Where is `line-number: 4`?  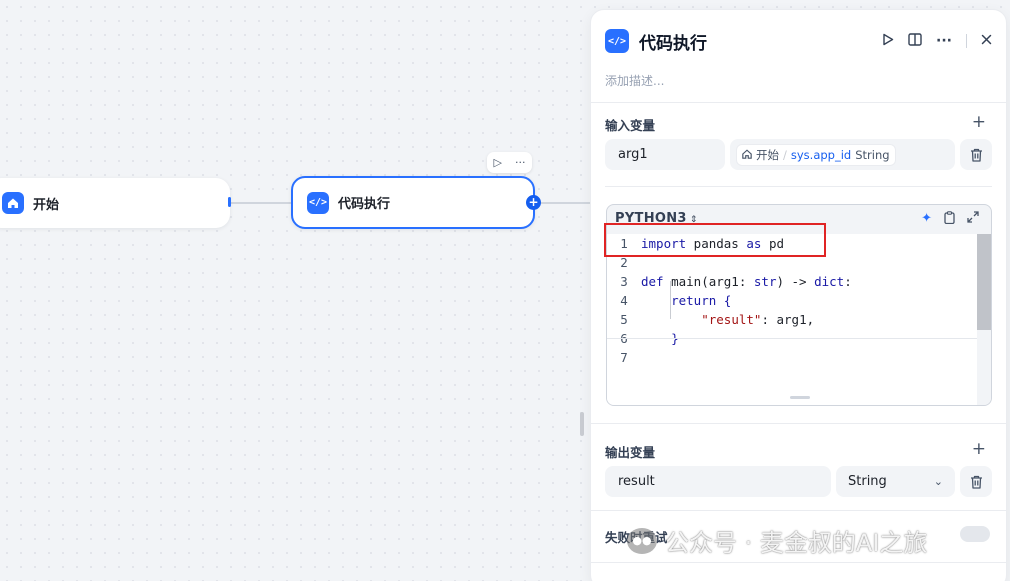 line-number: 4 is located at coordinates (624, 300).